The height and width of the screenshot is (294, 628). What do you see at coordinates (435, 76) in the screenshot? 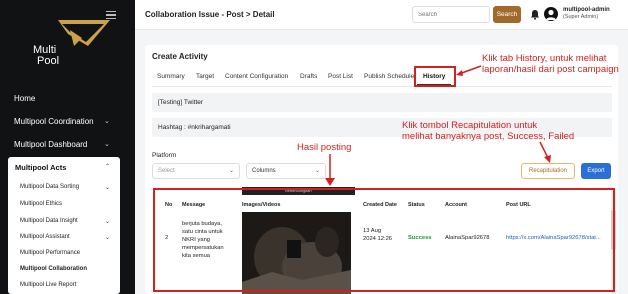
I see `history-tab-highlight` at bounding box center [435, 76].